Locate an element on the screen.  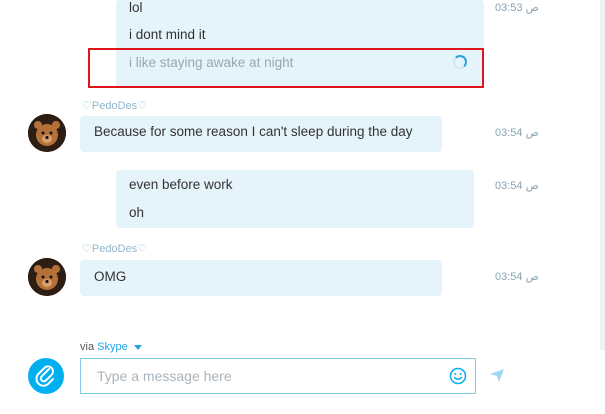
message-text: even before work is located at coordinates (181, 184).